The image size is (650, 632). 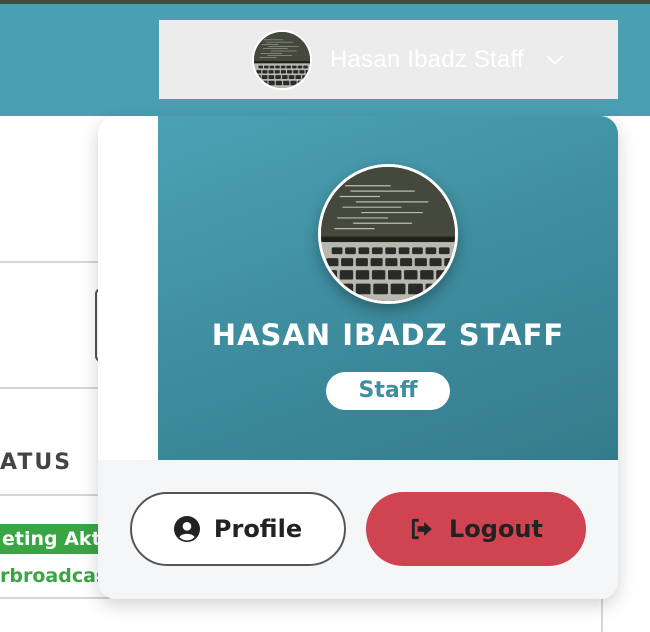 What do you see at coordinates (388, 335) in the screenshot?
I see `profile-name: HASAN IBADZ STAFF` at bounding box center [388, 335].